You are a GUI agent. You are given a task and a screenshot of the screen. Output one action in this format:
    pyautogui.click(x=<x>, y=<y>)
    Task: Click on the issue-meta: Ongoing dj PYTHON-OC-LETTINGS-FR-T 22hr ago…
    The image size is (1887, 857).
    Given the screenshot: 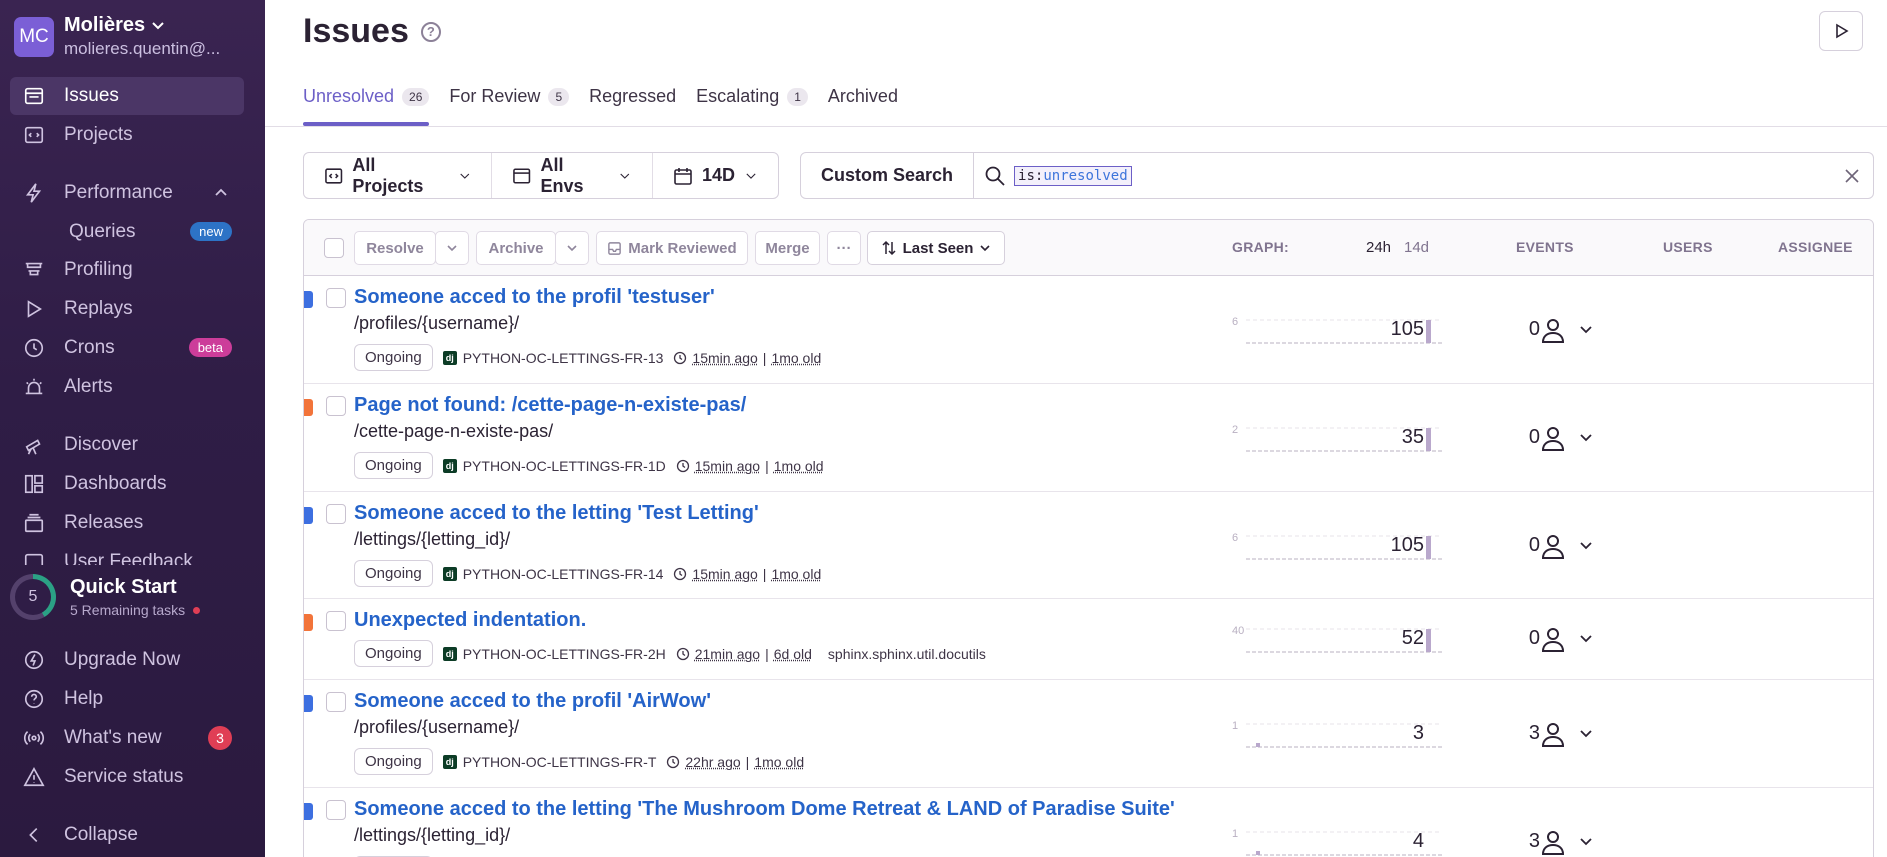 What is the action you would take?
    pyautogui.click(x=579, y=761)
    